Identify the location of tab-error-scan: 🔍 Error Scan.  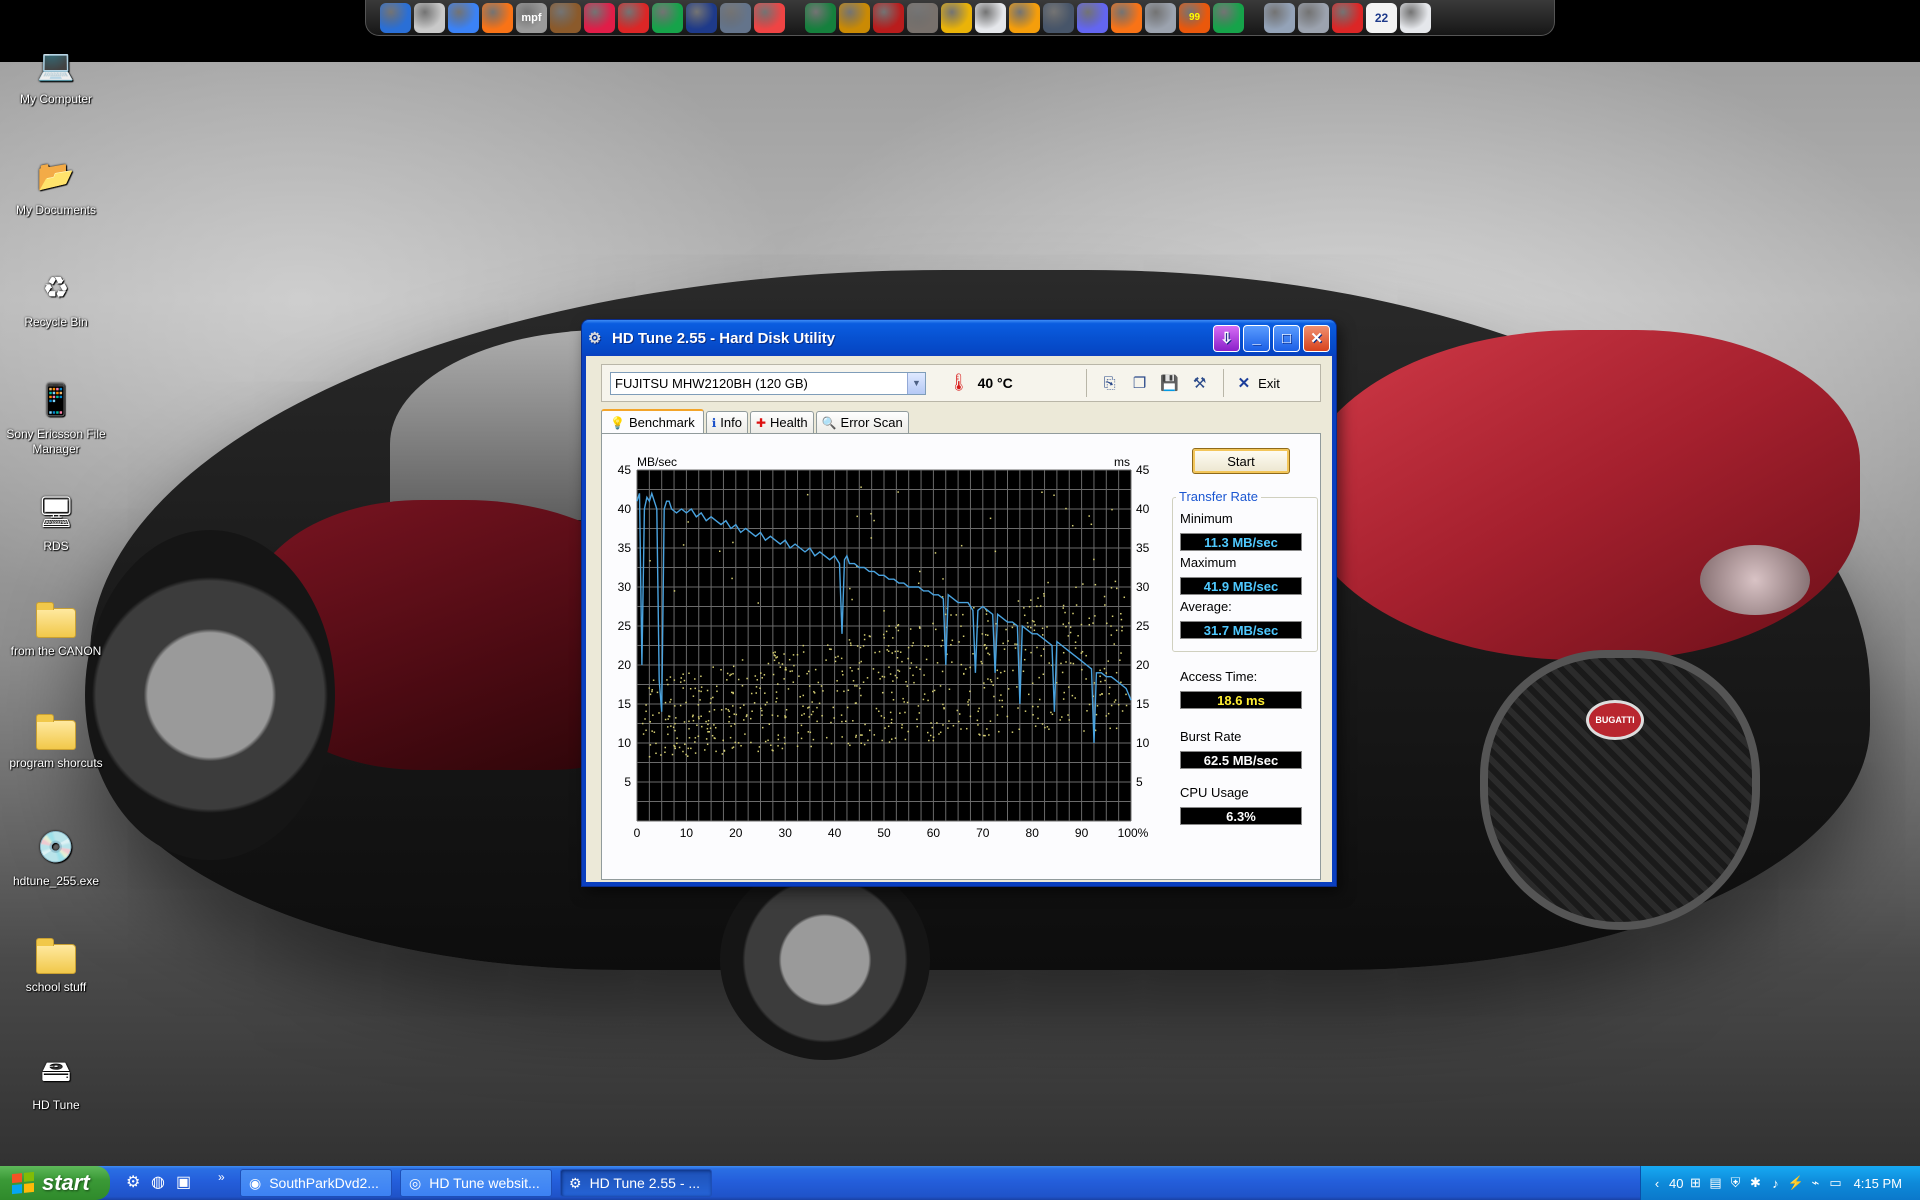
(862, 422).